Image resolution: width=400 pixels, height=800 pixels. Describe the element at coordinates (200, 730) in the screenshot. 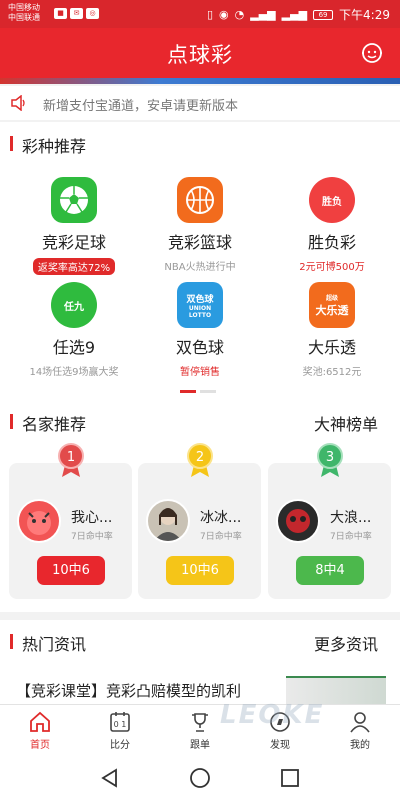

I see `bottom-tab-bar: 首页 0 1 比分 跟单 发现 我的` at that location.